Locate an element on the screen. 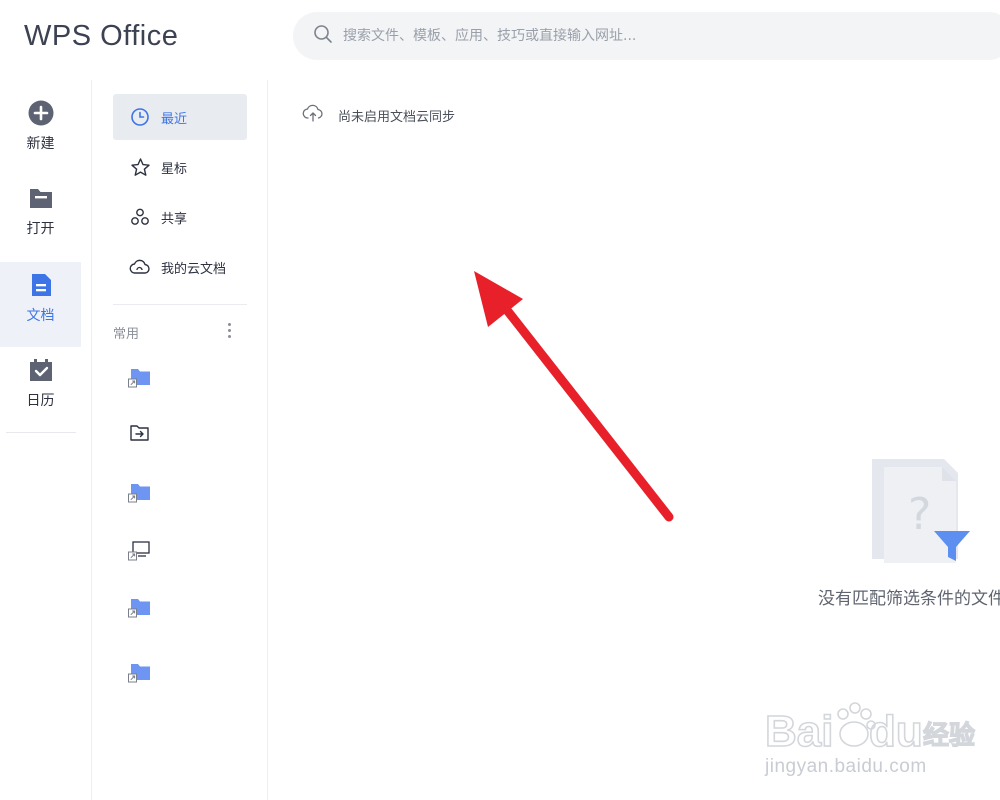  search-bar is located at coordinates (646, 36).